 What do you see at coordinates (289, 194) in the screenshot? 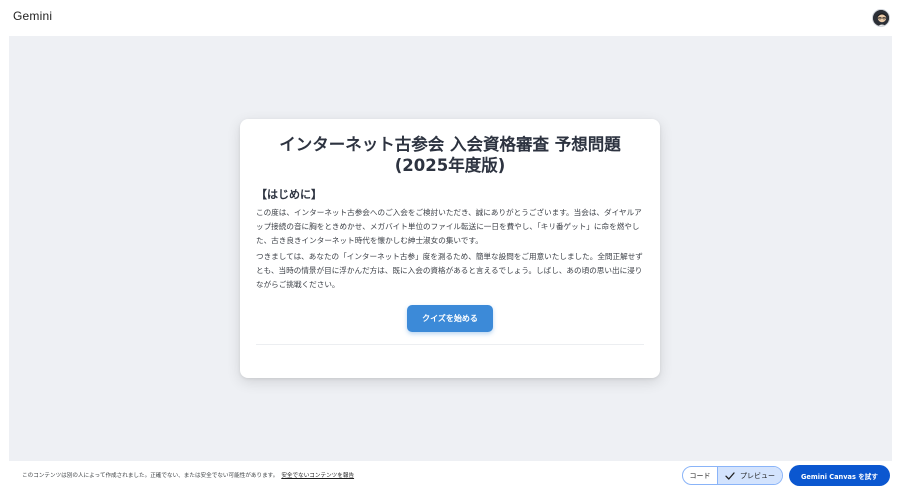
I see `section-heading: 【はじめに】` at bounding box center [289, 194].